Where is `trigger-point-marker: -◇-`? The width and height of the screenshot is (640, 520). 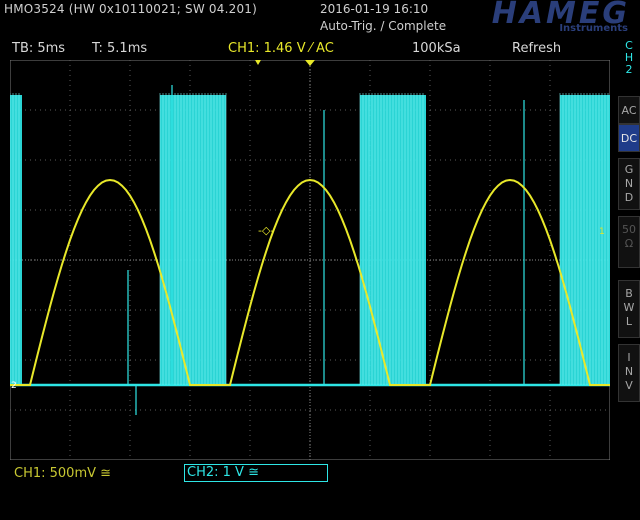
trigger-point-marker: -◇- is located at coordinates (266, 230).